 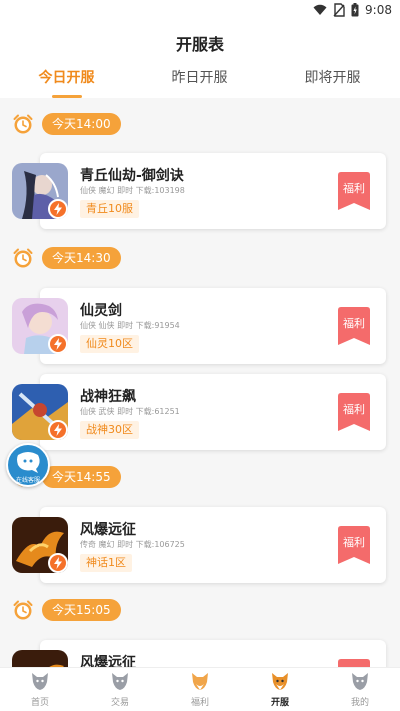 What do you see at coordinates (40, 658) in the screenshot?
I see `game-icon-fengbao` at bounding box center [40, 658].